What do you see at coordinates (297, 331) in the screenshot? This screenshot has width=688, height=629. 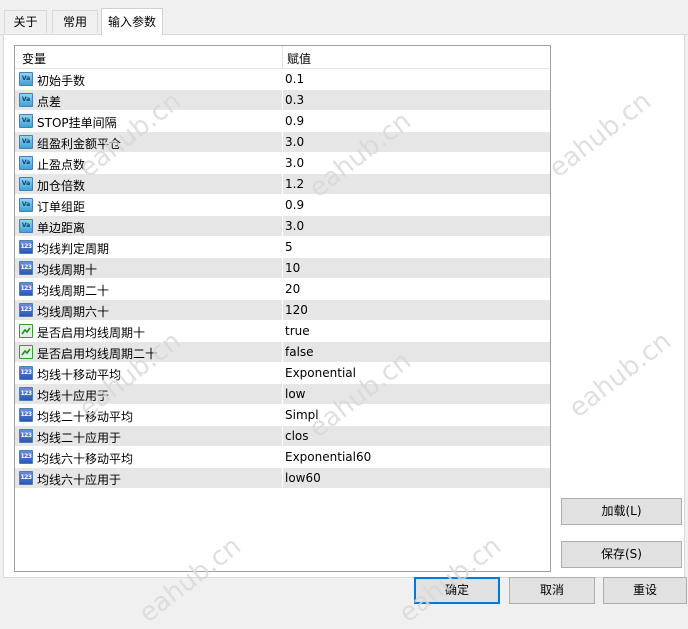 I see `parameter-value: true` at bounding box center [297, 331].